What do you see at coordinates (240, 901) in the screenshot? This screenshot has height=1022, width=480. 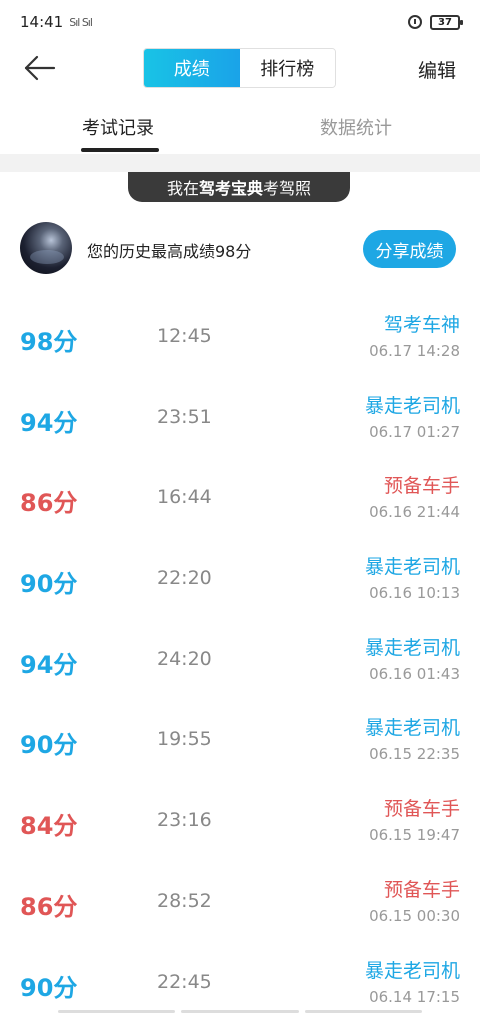 I see `record-row: 86分 28:52 预备车手 06.15 00:30` at bounding box center [240, 901].